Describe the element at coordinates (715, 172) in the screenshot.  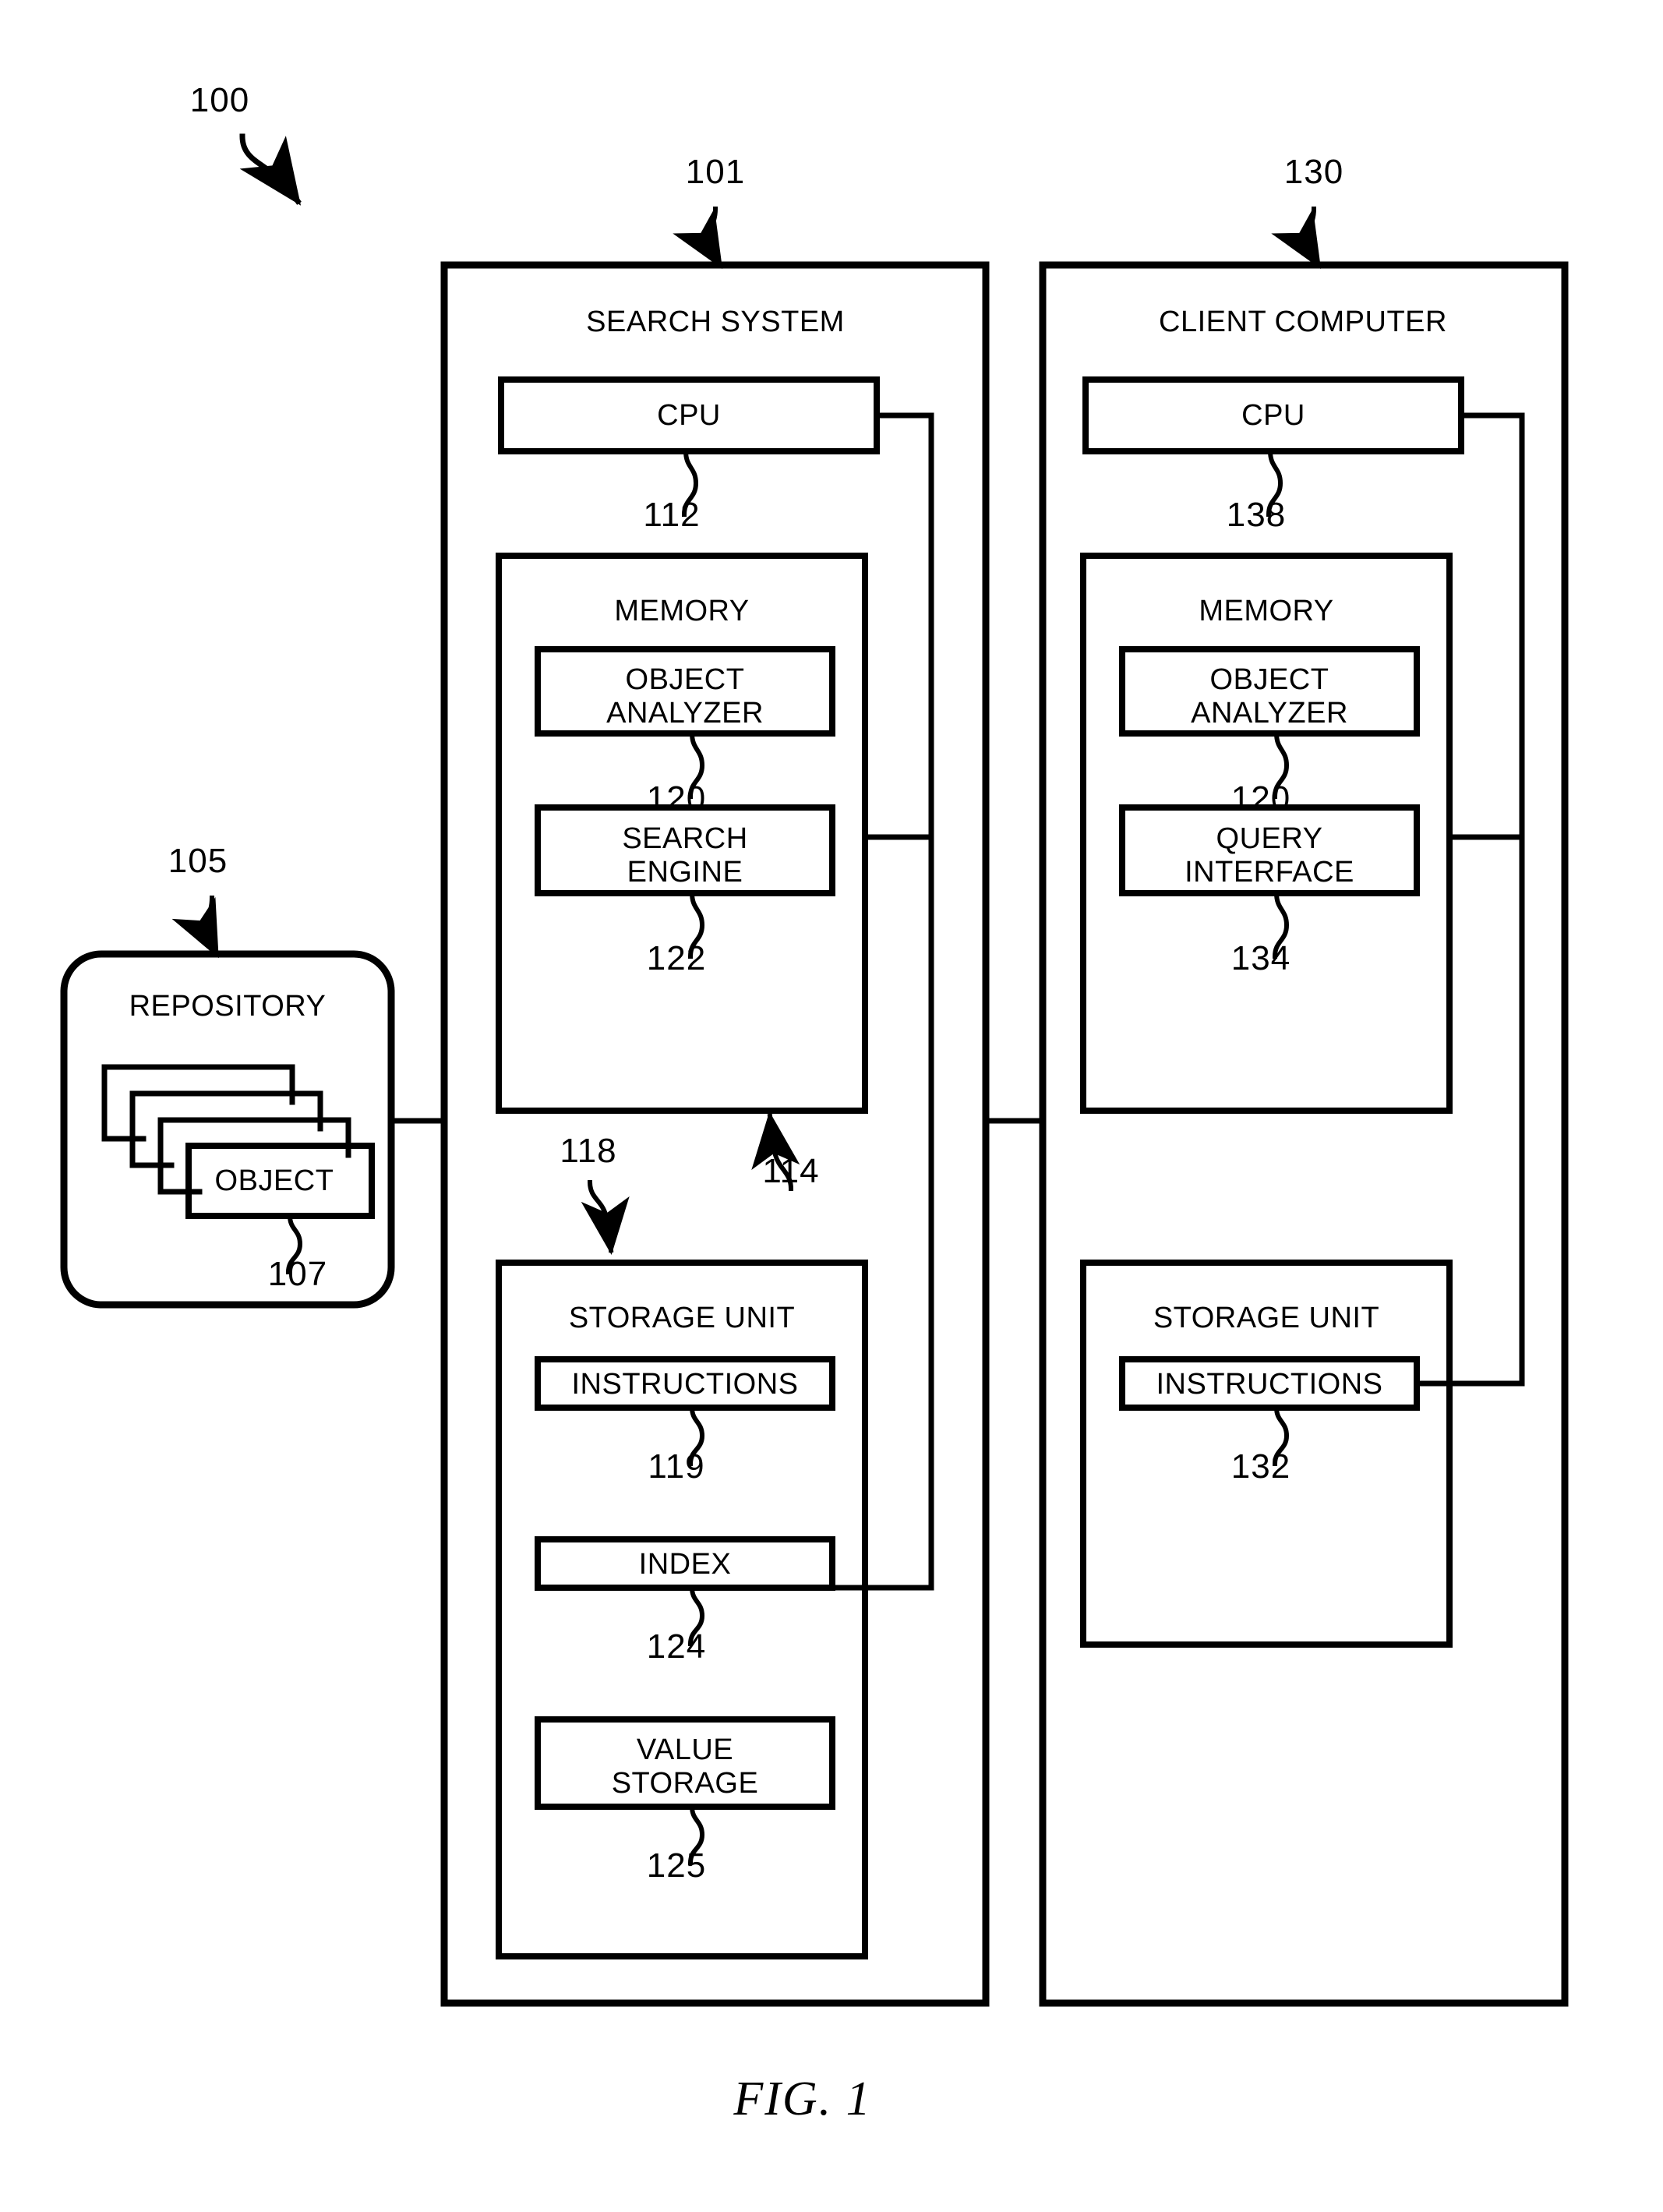
I see `ref-101: 101` at that location.